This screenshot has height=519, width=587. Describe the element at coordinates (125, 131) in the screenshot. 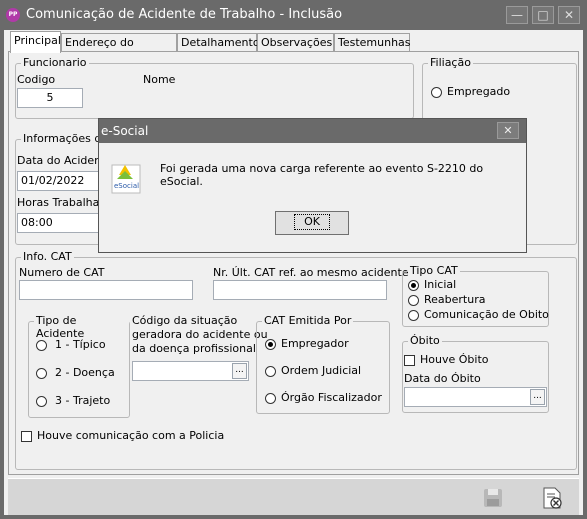

I see `dialog-title: e-Social` at that location.